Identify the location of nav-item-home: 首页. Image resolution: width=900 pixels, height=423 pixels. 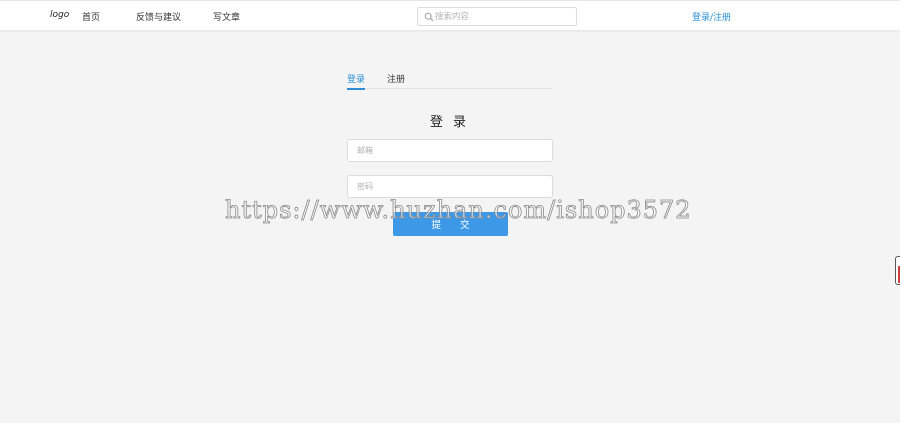
(91, 16).